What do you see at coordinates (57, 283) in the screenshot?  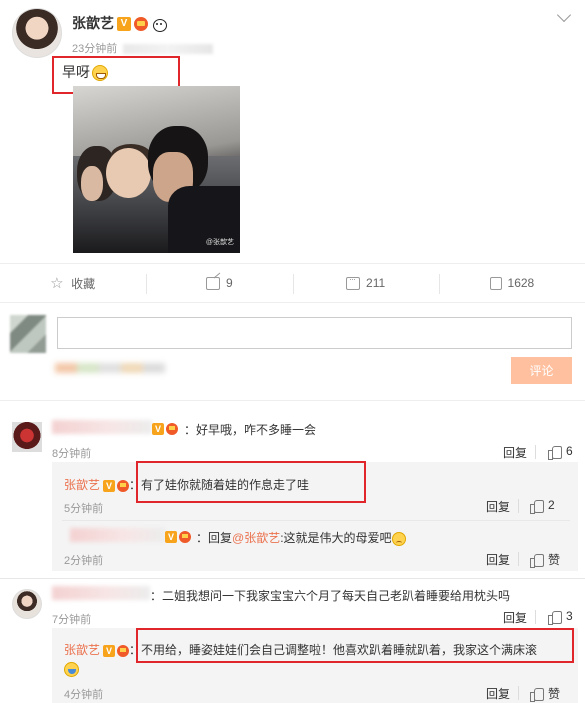 I see `star-icon` at bounding box center [57, 283].